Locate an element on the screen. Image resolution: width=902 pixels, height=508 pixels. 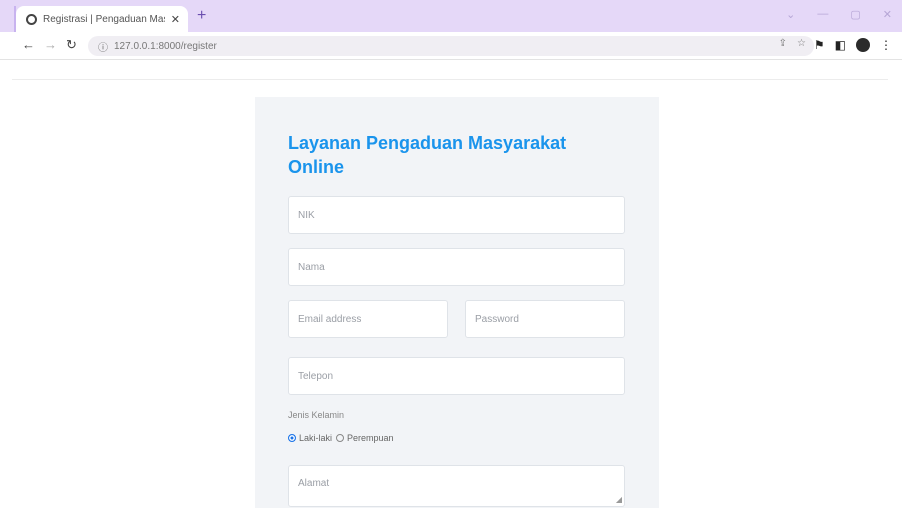
share-icon: ⇪ is located at coordinates (783, 43).